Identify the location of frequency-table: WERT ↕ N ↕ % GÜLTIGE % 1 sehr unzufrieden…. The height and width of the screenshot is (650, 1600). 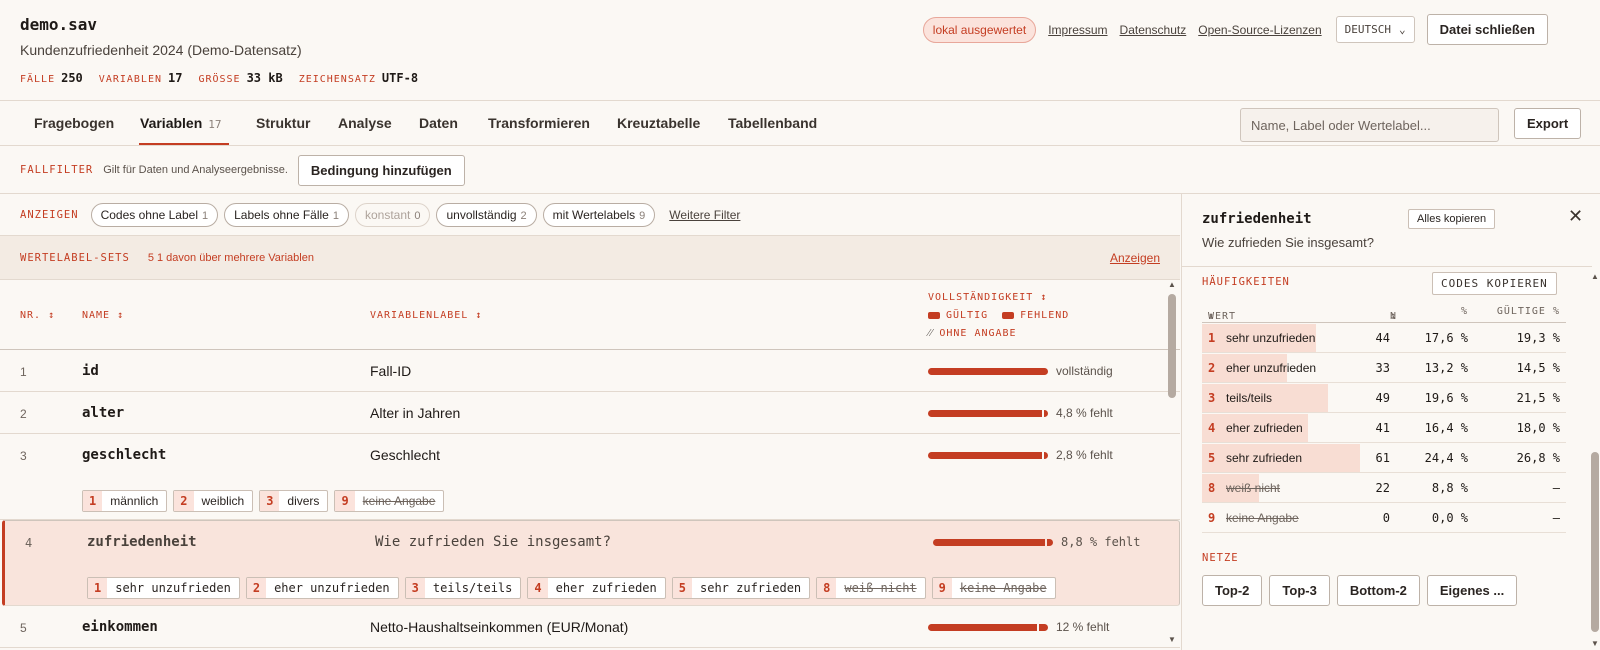
(1384, 417).